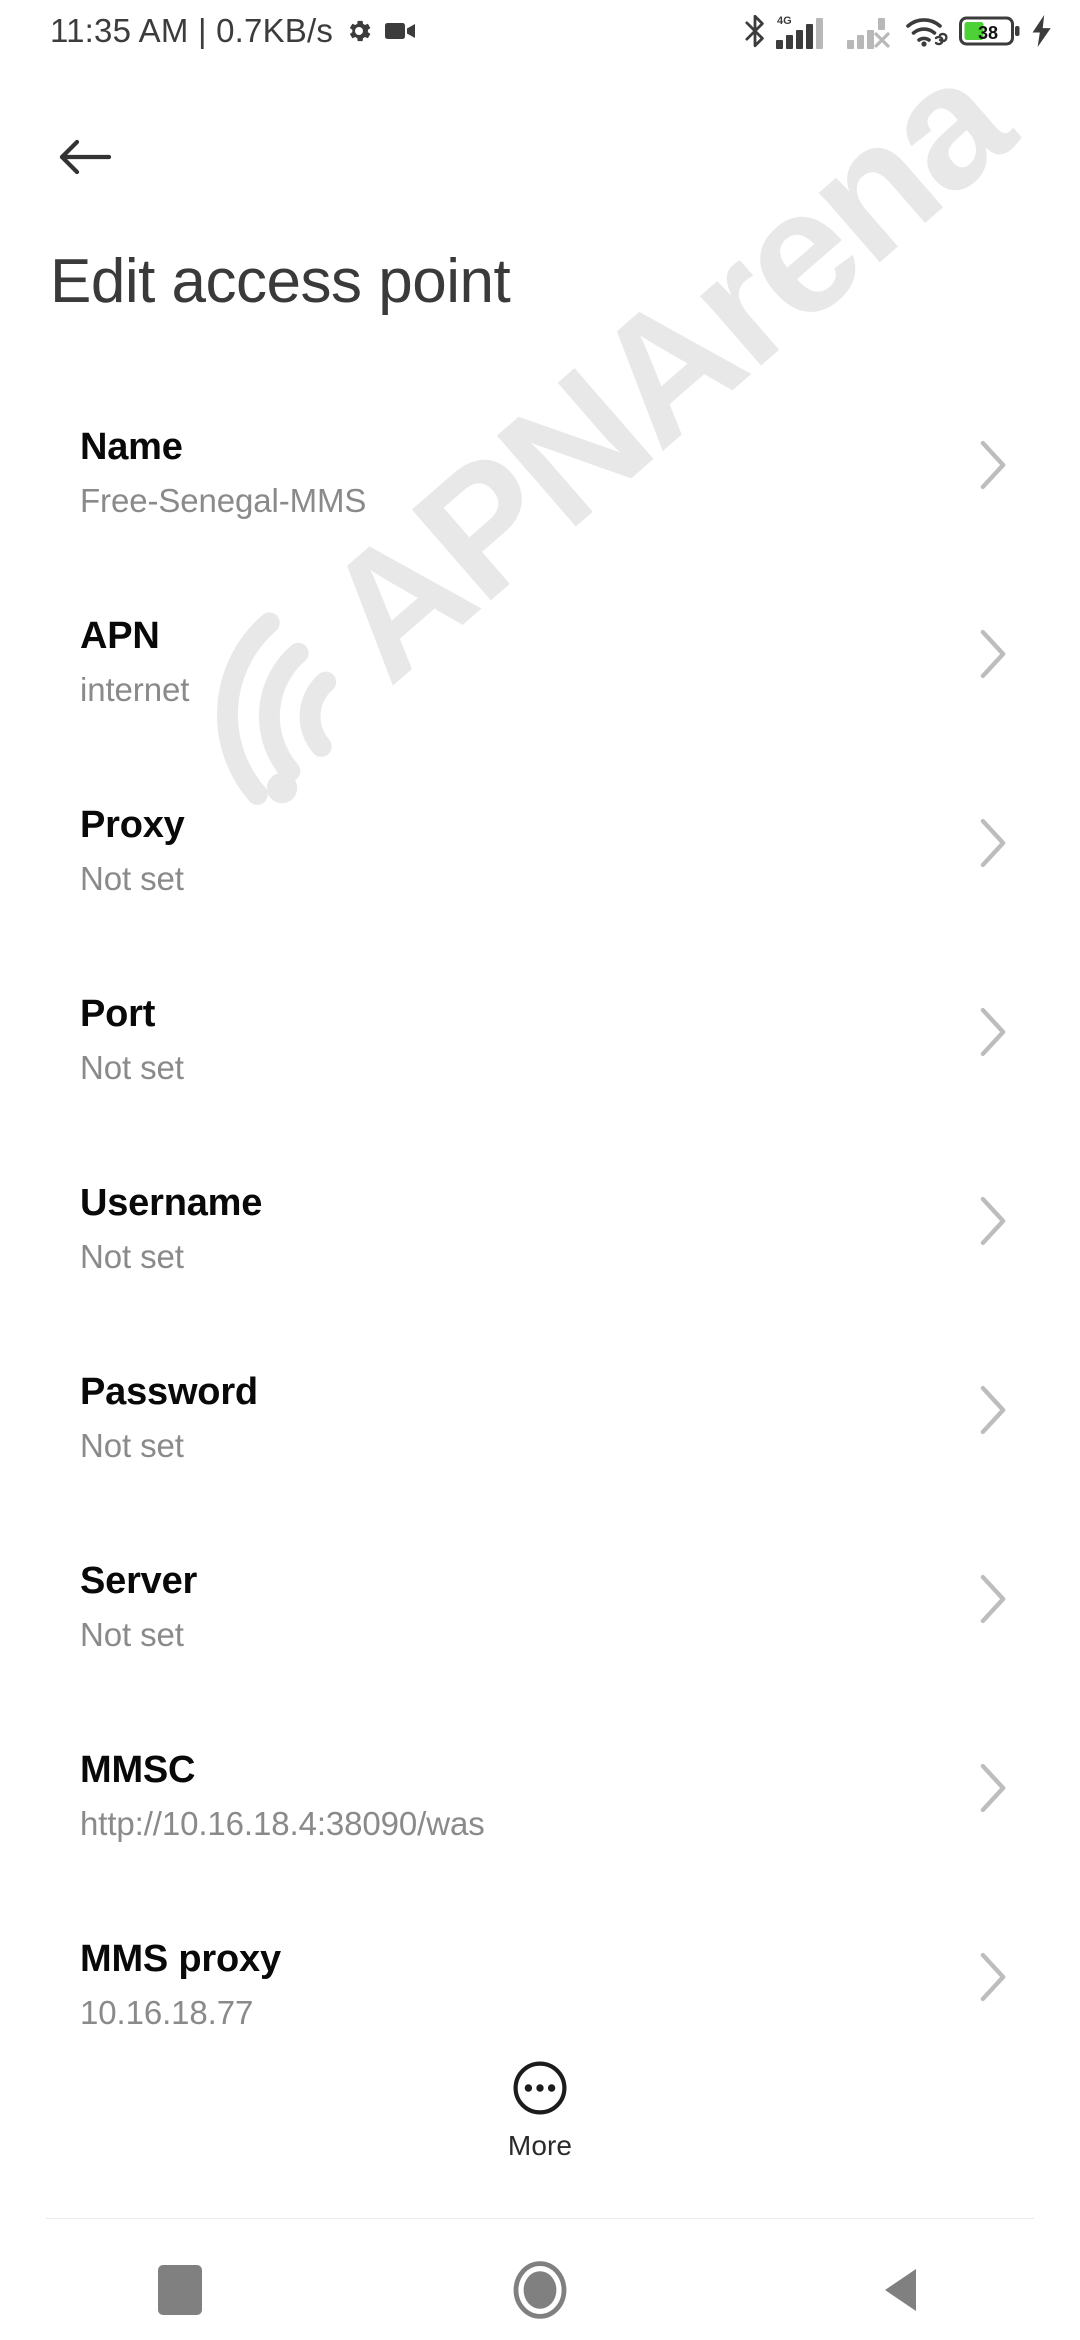  I want to click on page-title: Edit access point, so click(280, 281).